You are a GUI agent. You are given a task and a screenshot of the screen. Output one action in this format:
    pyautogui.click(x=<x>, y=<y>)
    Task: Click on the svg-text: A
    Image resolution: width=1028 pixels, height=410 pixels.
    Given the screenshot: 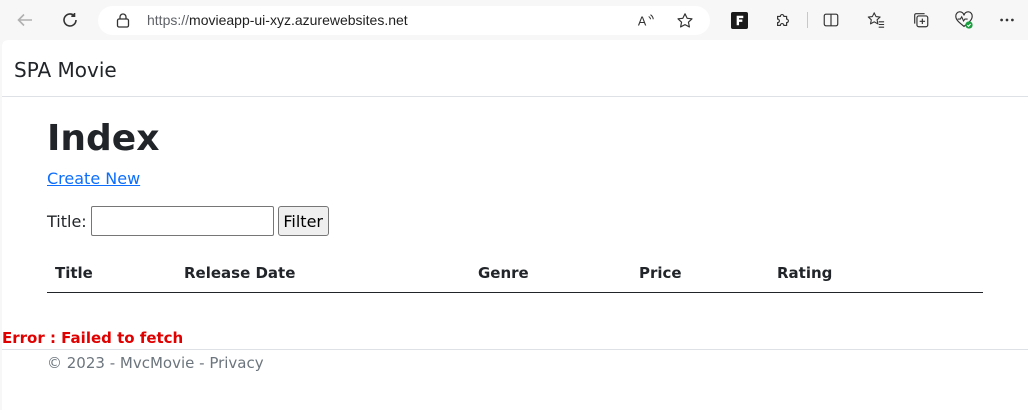 What is the action you would take?
    pyautogui.click(x=642, y=22)
    